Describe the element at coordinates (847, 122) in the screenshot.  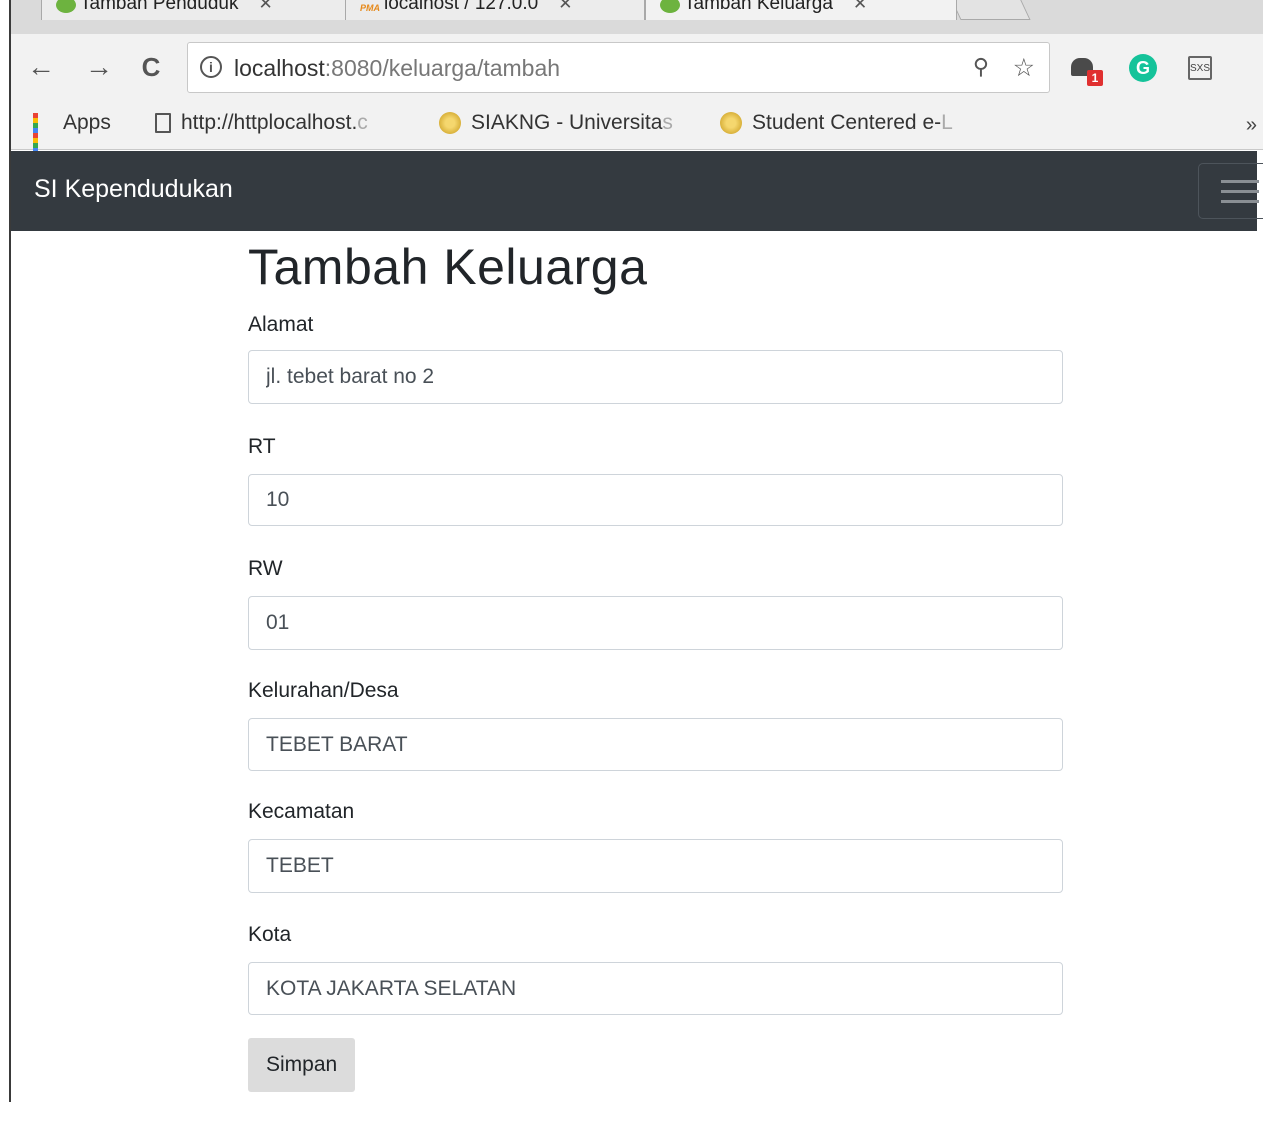
I see `bookmark-label: Student Centered e-` at that location.